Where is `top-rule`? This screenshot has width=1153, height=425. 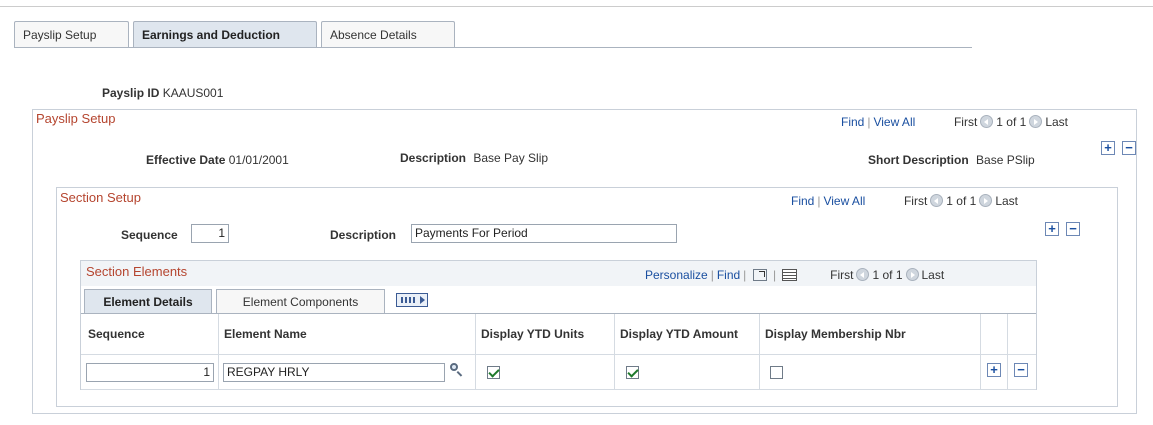
top-rule is located at coordinates (576, 6).